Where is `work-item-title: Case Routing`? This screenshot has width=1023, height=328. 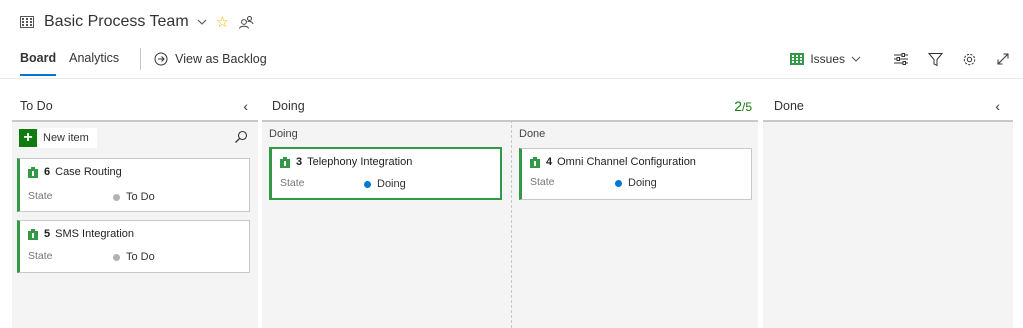
work-item-title: Case Routing is located at coordinates (88, 172).